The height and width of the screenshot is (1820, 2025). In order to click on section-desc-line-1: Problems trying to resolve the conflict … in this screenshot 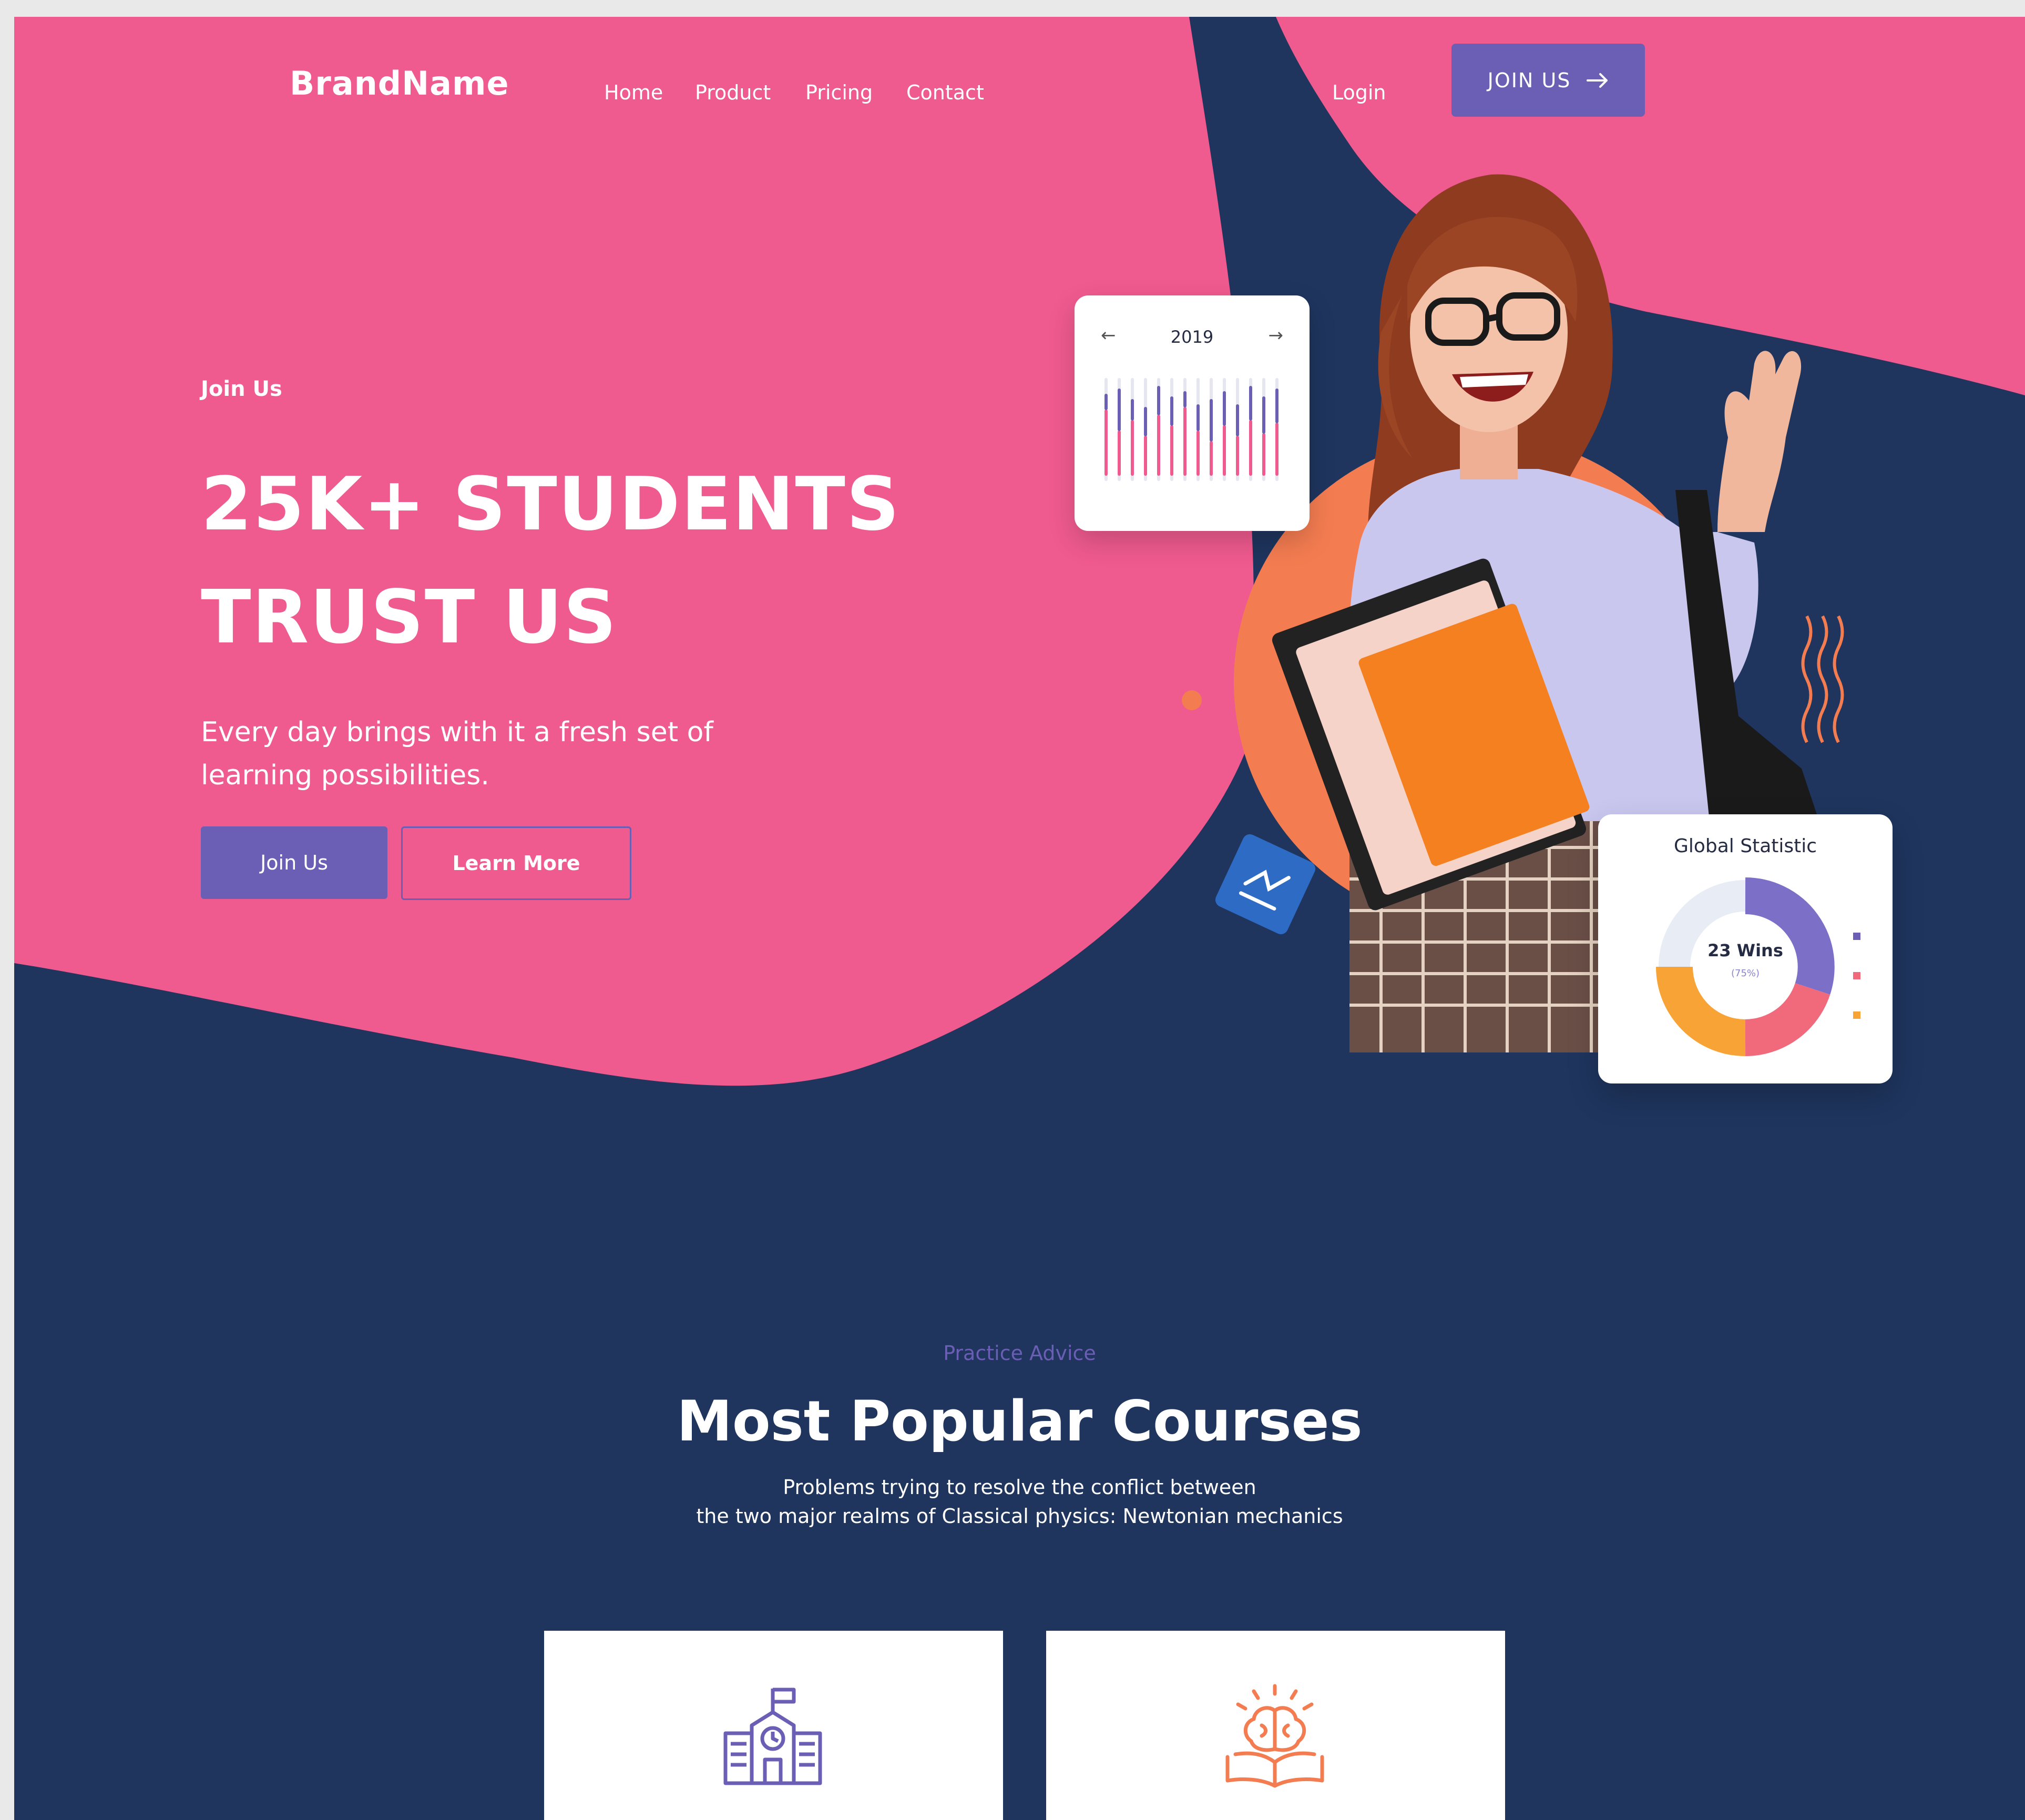, I will do `click(1019, 1487)`.